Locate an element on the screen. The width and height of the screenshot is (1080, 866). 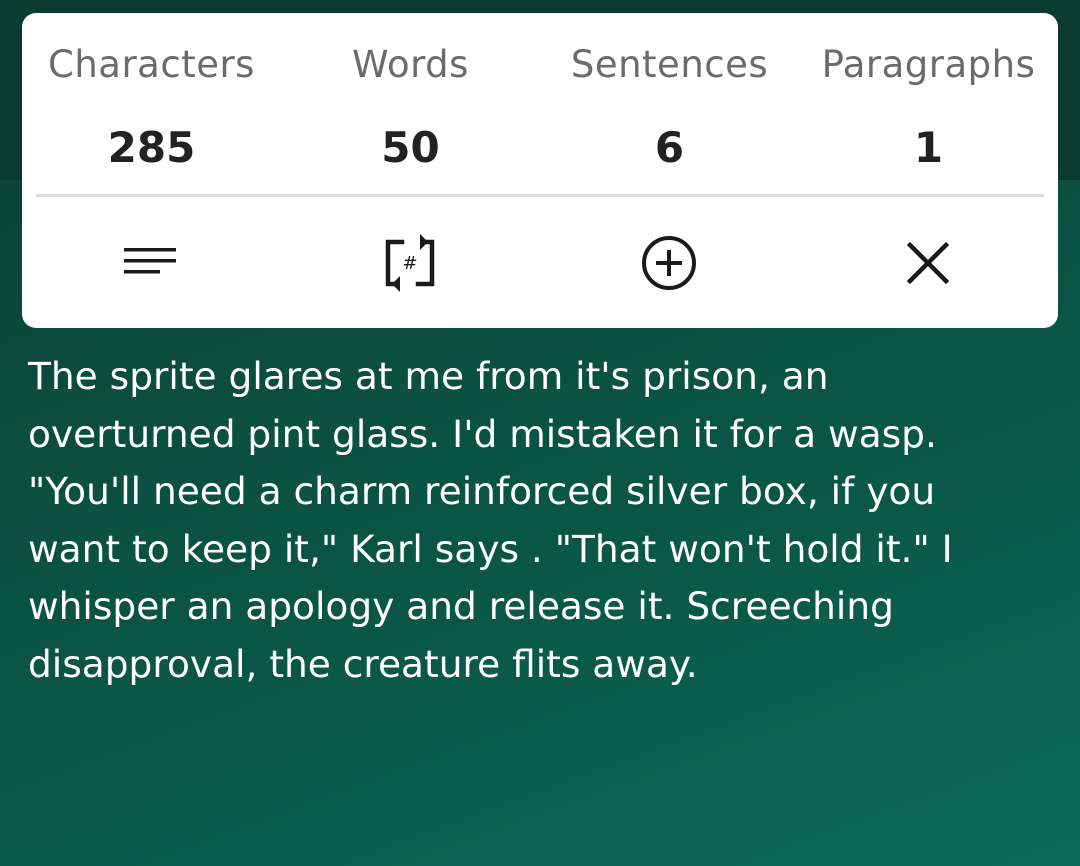
stat-sentences-label: Sentences is located at coordinates (669, 64).